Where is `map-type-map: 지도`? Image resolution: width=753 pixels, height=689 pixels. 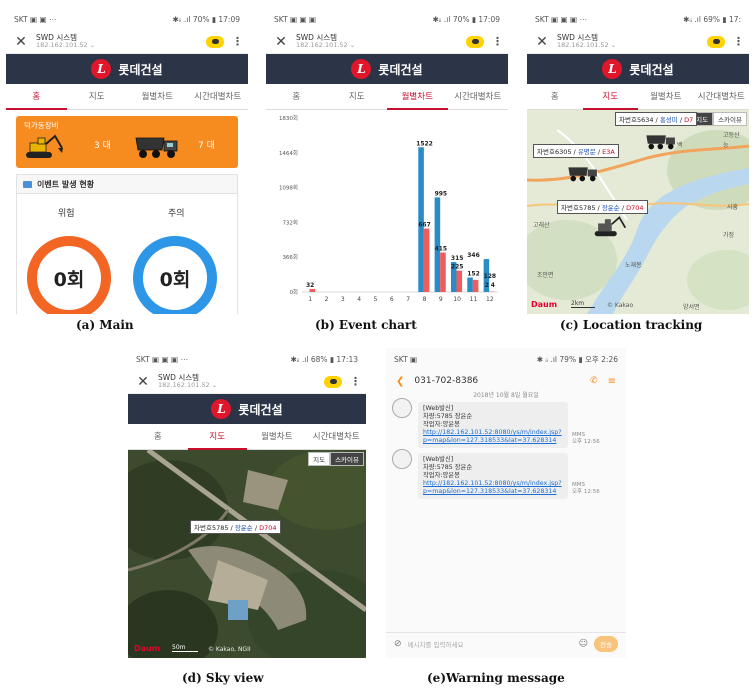 map-type-map: 지도 is located at coordinates (319, 459).